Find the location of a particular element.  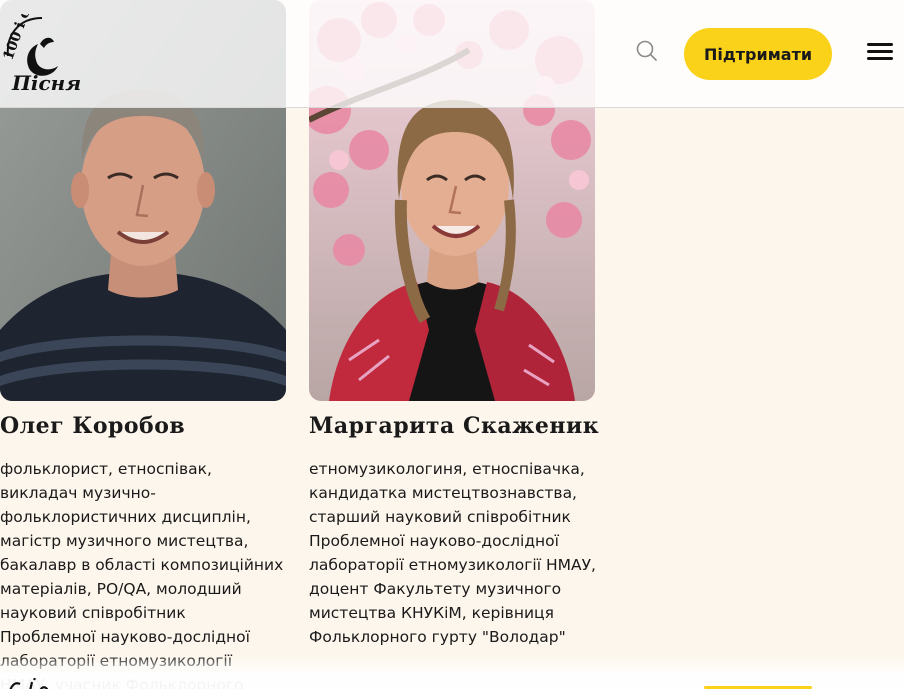

logo-mark: 100 і одна Пісня is located at coordinates (40, 47).